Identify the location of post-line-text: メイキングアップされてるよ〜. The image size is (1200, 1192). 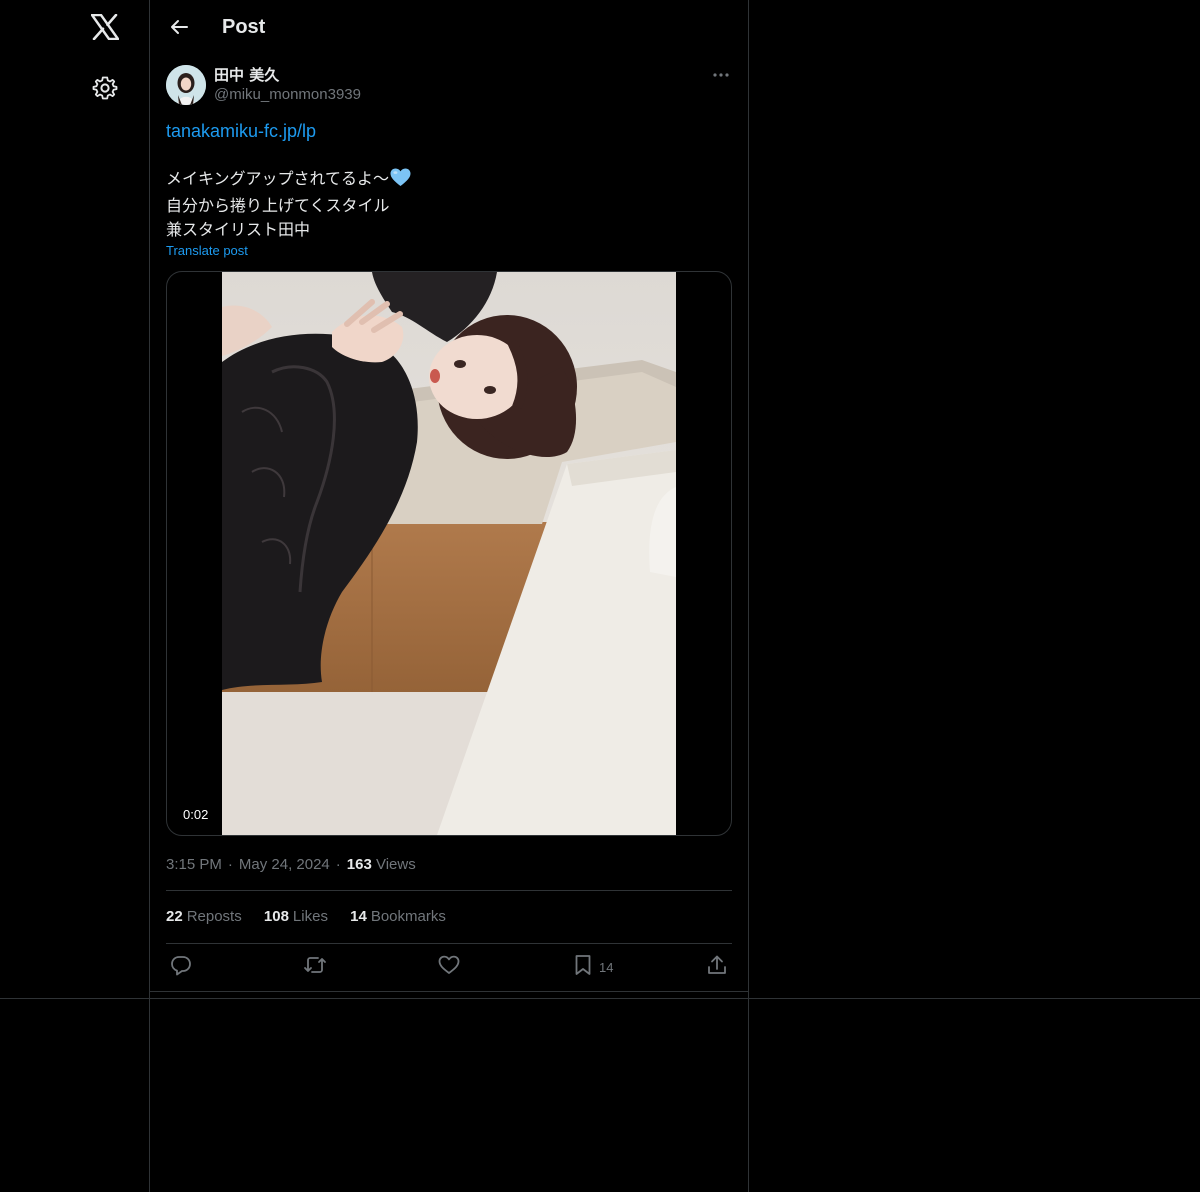
(278, 178).